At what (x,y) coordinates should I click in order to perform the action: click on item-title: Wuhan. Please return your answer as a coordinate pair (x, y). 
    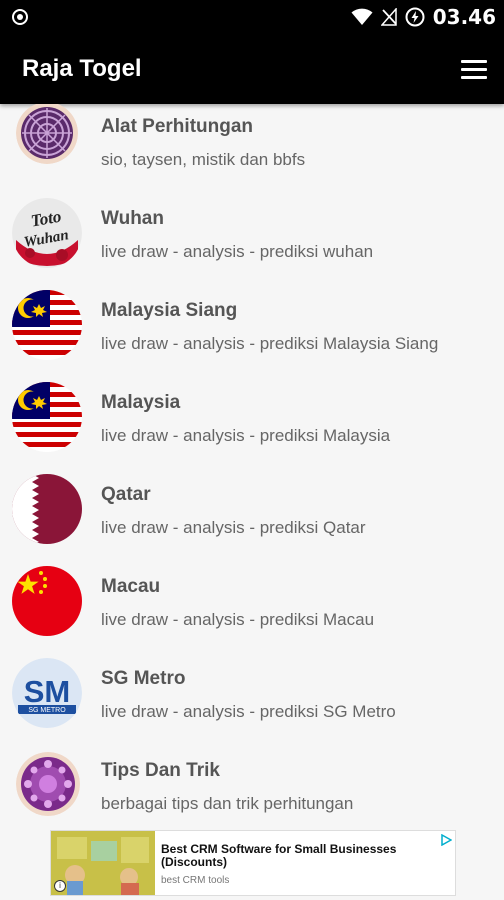
    Looking at the image, I should click on (132, 218).